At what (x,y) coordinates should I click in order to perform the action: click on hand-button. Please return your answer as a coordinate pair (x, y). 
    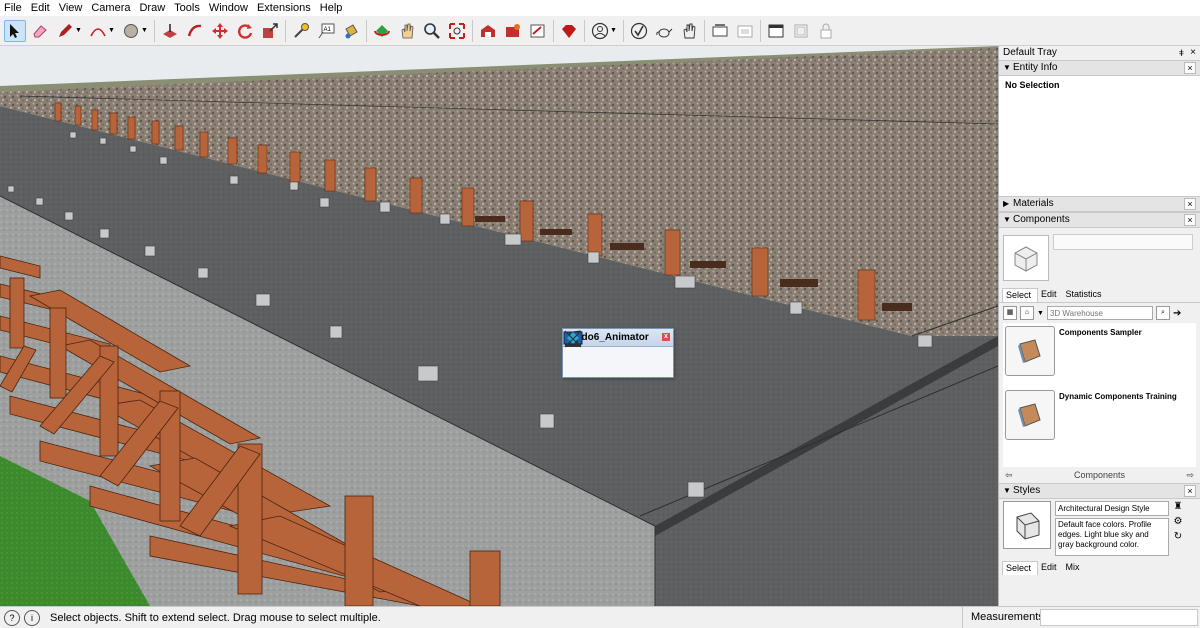
    Looking at the image, I should click on (689, 31).